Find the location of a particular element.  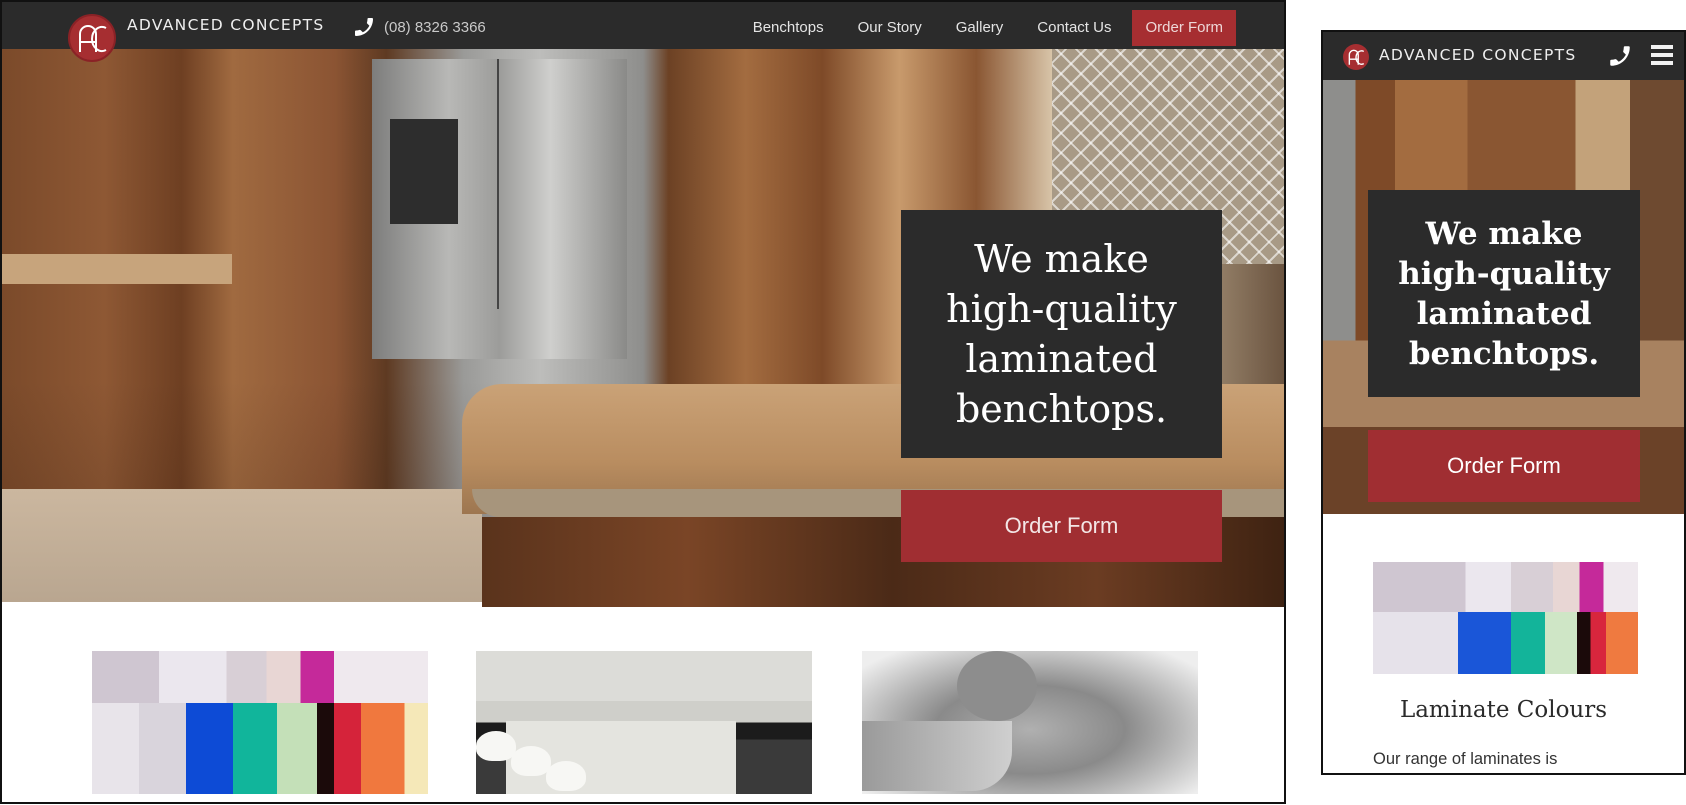

feature-cards is located at coordinates (643, 723).